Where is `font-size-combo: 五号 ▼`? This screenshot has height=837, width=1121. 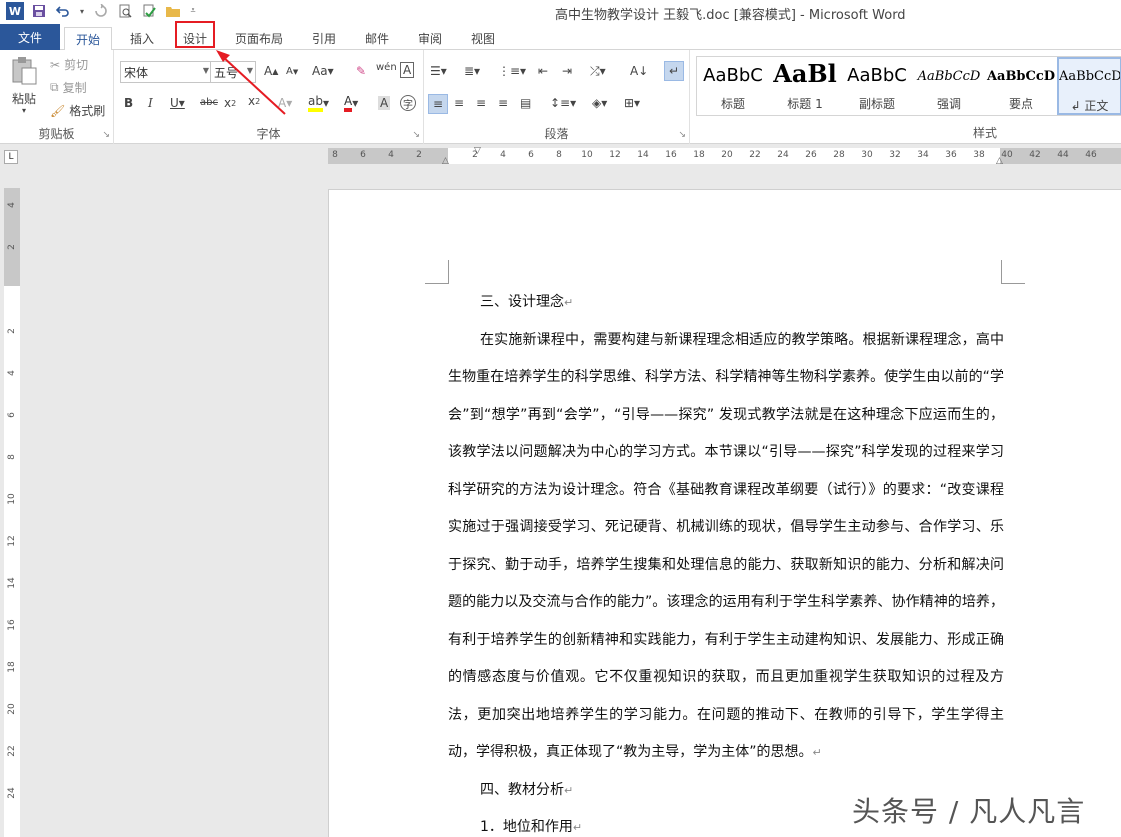
font-size-combo: 五号 ▼ is located at coordinates (233, 72).